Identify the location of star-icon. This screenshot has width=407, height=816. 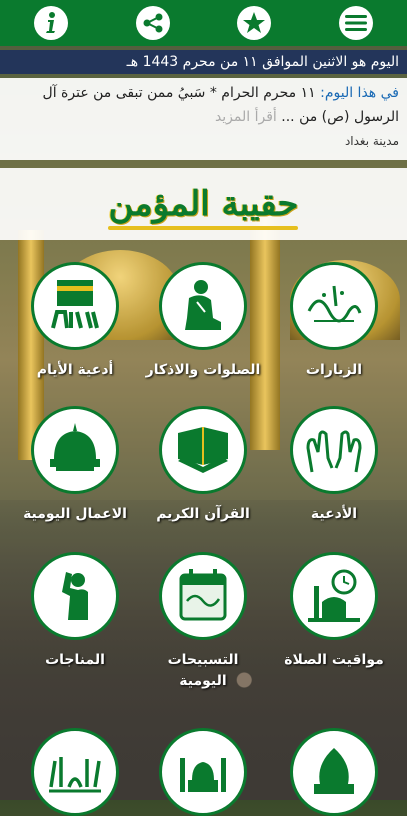
(254, 22).